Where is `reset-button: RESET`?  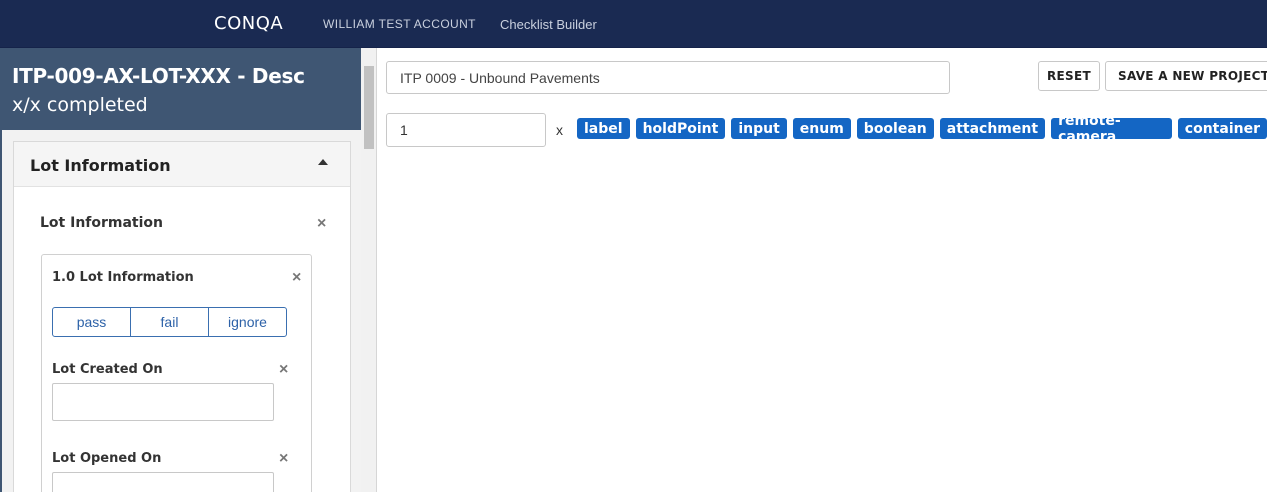
reset-button: RESET is located at coordinates (1069, 76).